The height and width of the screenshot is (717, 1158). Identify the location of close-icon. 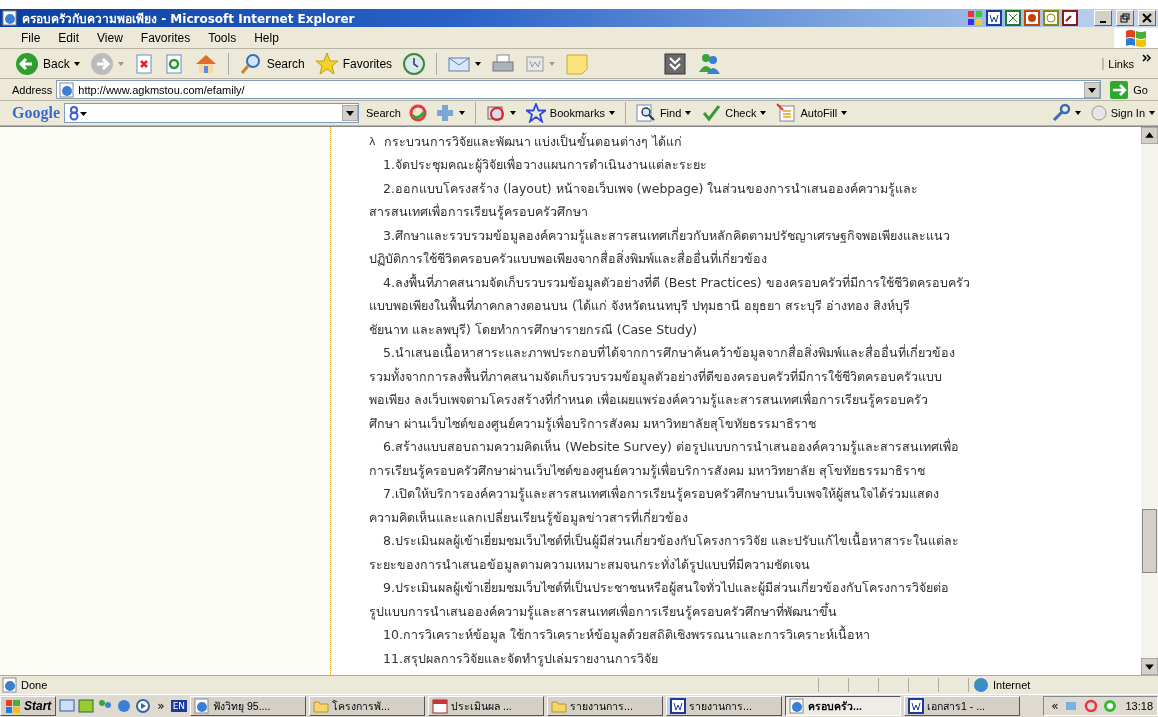
(1147, 18).